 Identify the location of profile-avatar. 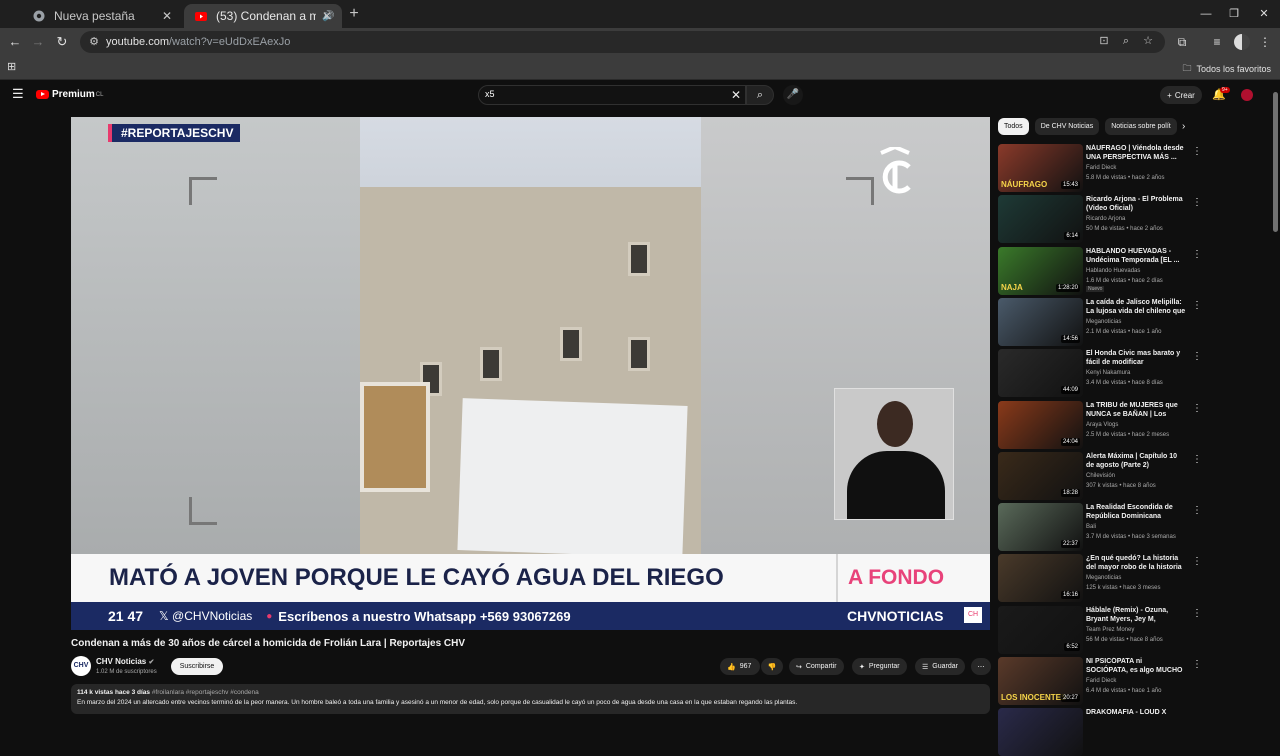
(1242, 42).